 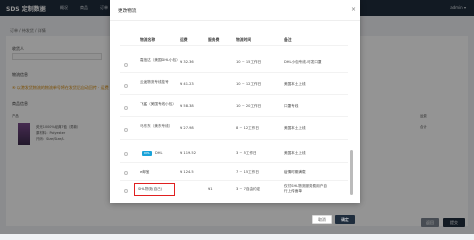 I want to click on logistics-remark: DHL小包专线-可发口罩, so click(x=303, y=62).